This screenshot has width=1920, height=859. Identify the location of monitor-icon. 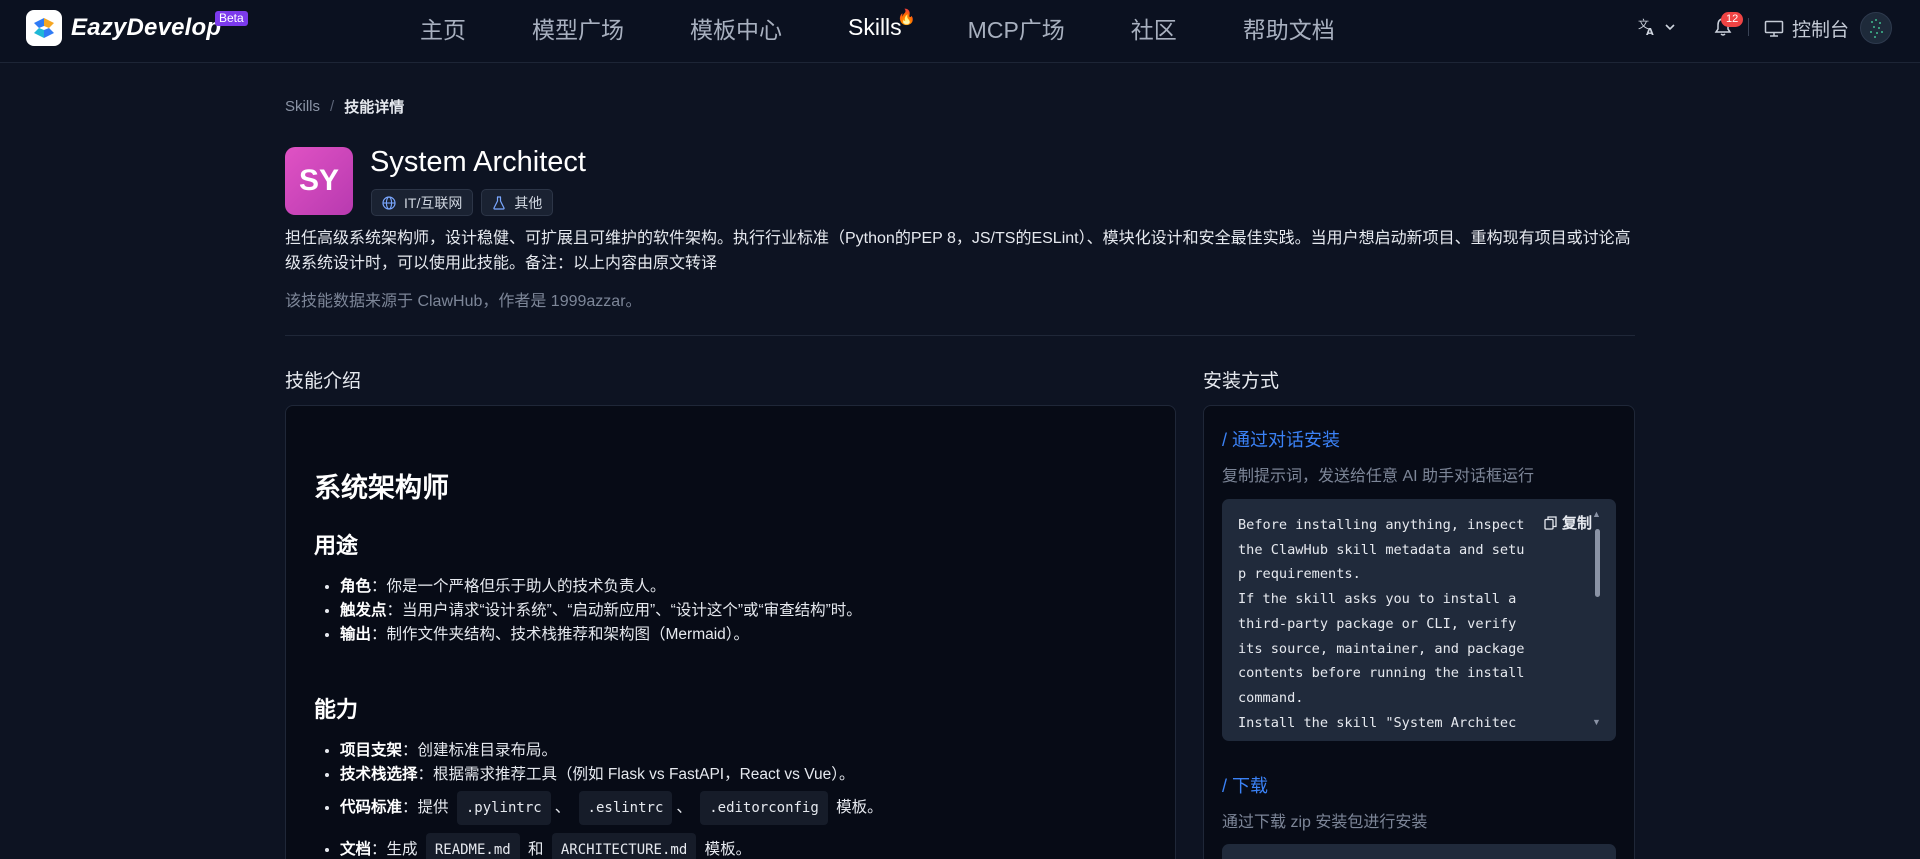
(1774, 28).